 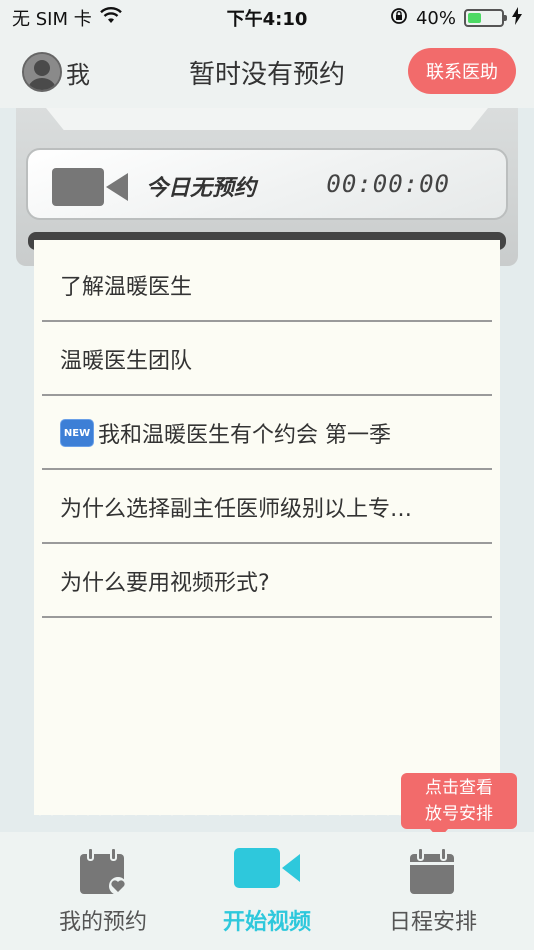 I want to click on tab-start-video: 开始视频, so click(x=267, y=891).